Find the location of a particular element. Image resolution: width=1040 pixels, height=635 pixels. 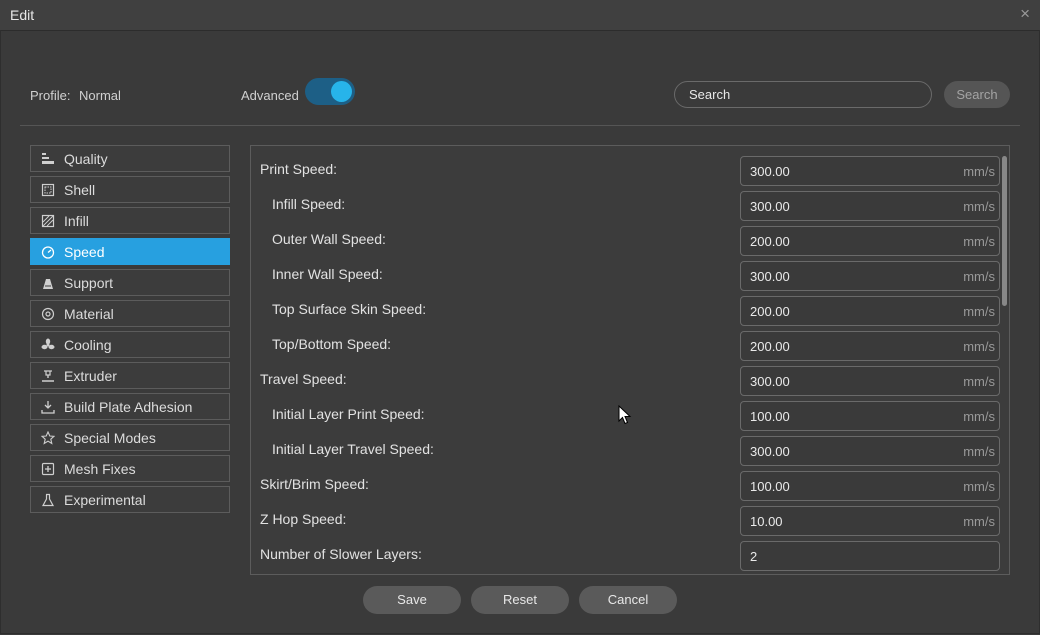

sidebar-item-mesh-fixes: Mesh Fixes is located at coordinates (130, 468).